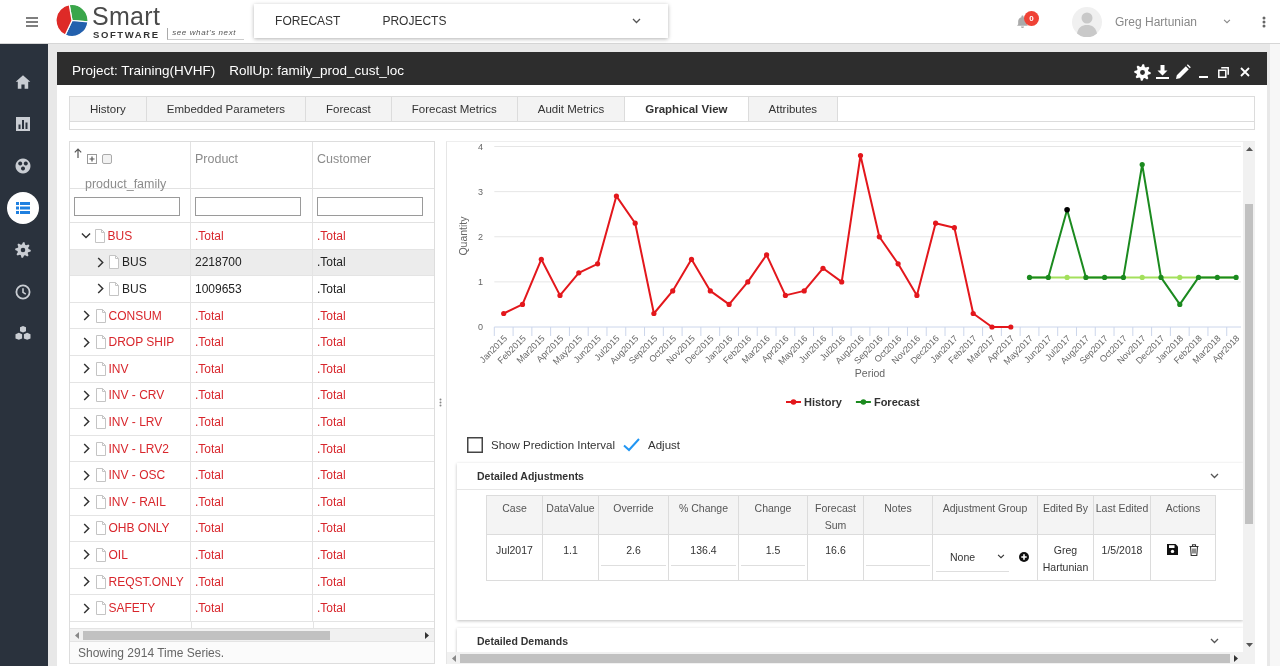 Image resolution: width=1280 pixels, height=666 pixels. I want to click on tab: Forecast, so click(349, 109).